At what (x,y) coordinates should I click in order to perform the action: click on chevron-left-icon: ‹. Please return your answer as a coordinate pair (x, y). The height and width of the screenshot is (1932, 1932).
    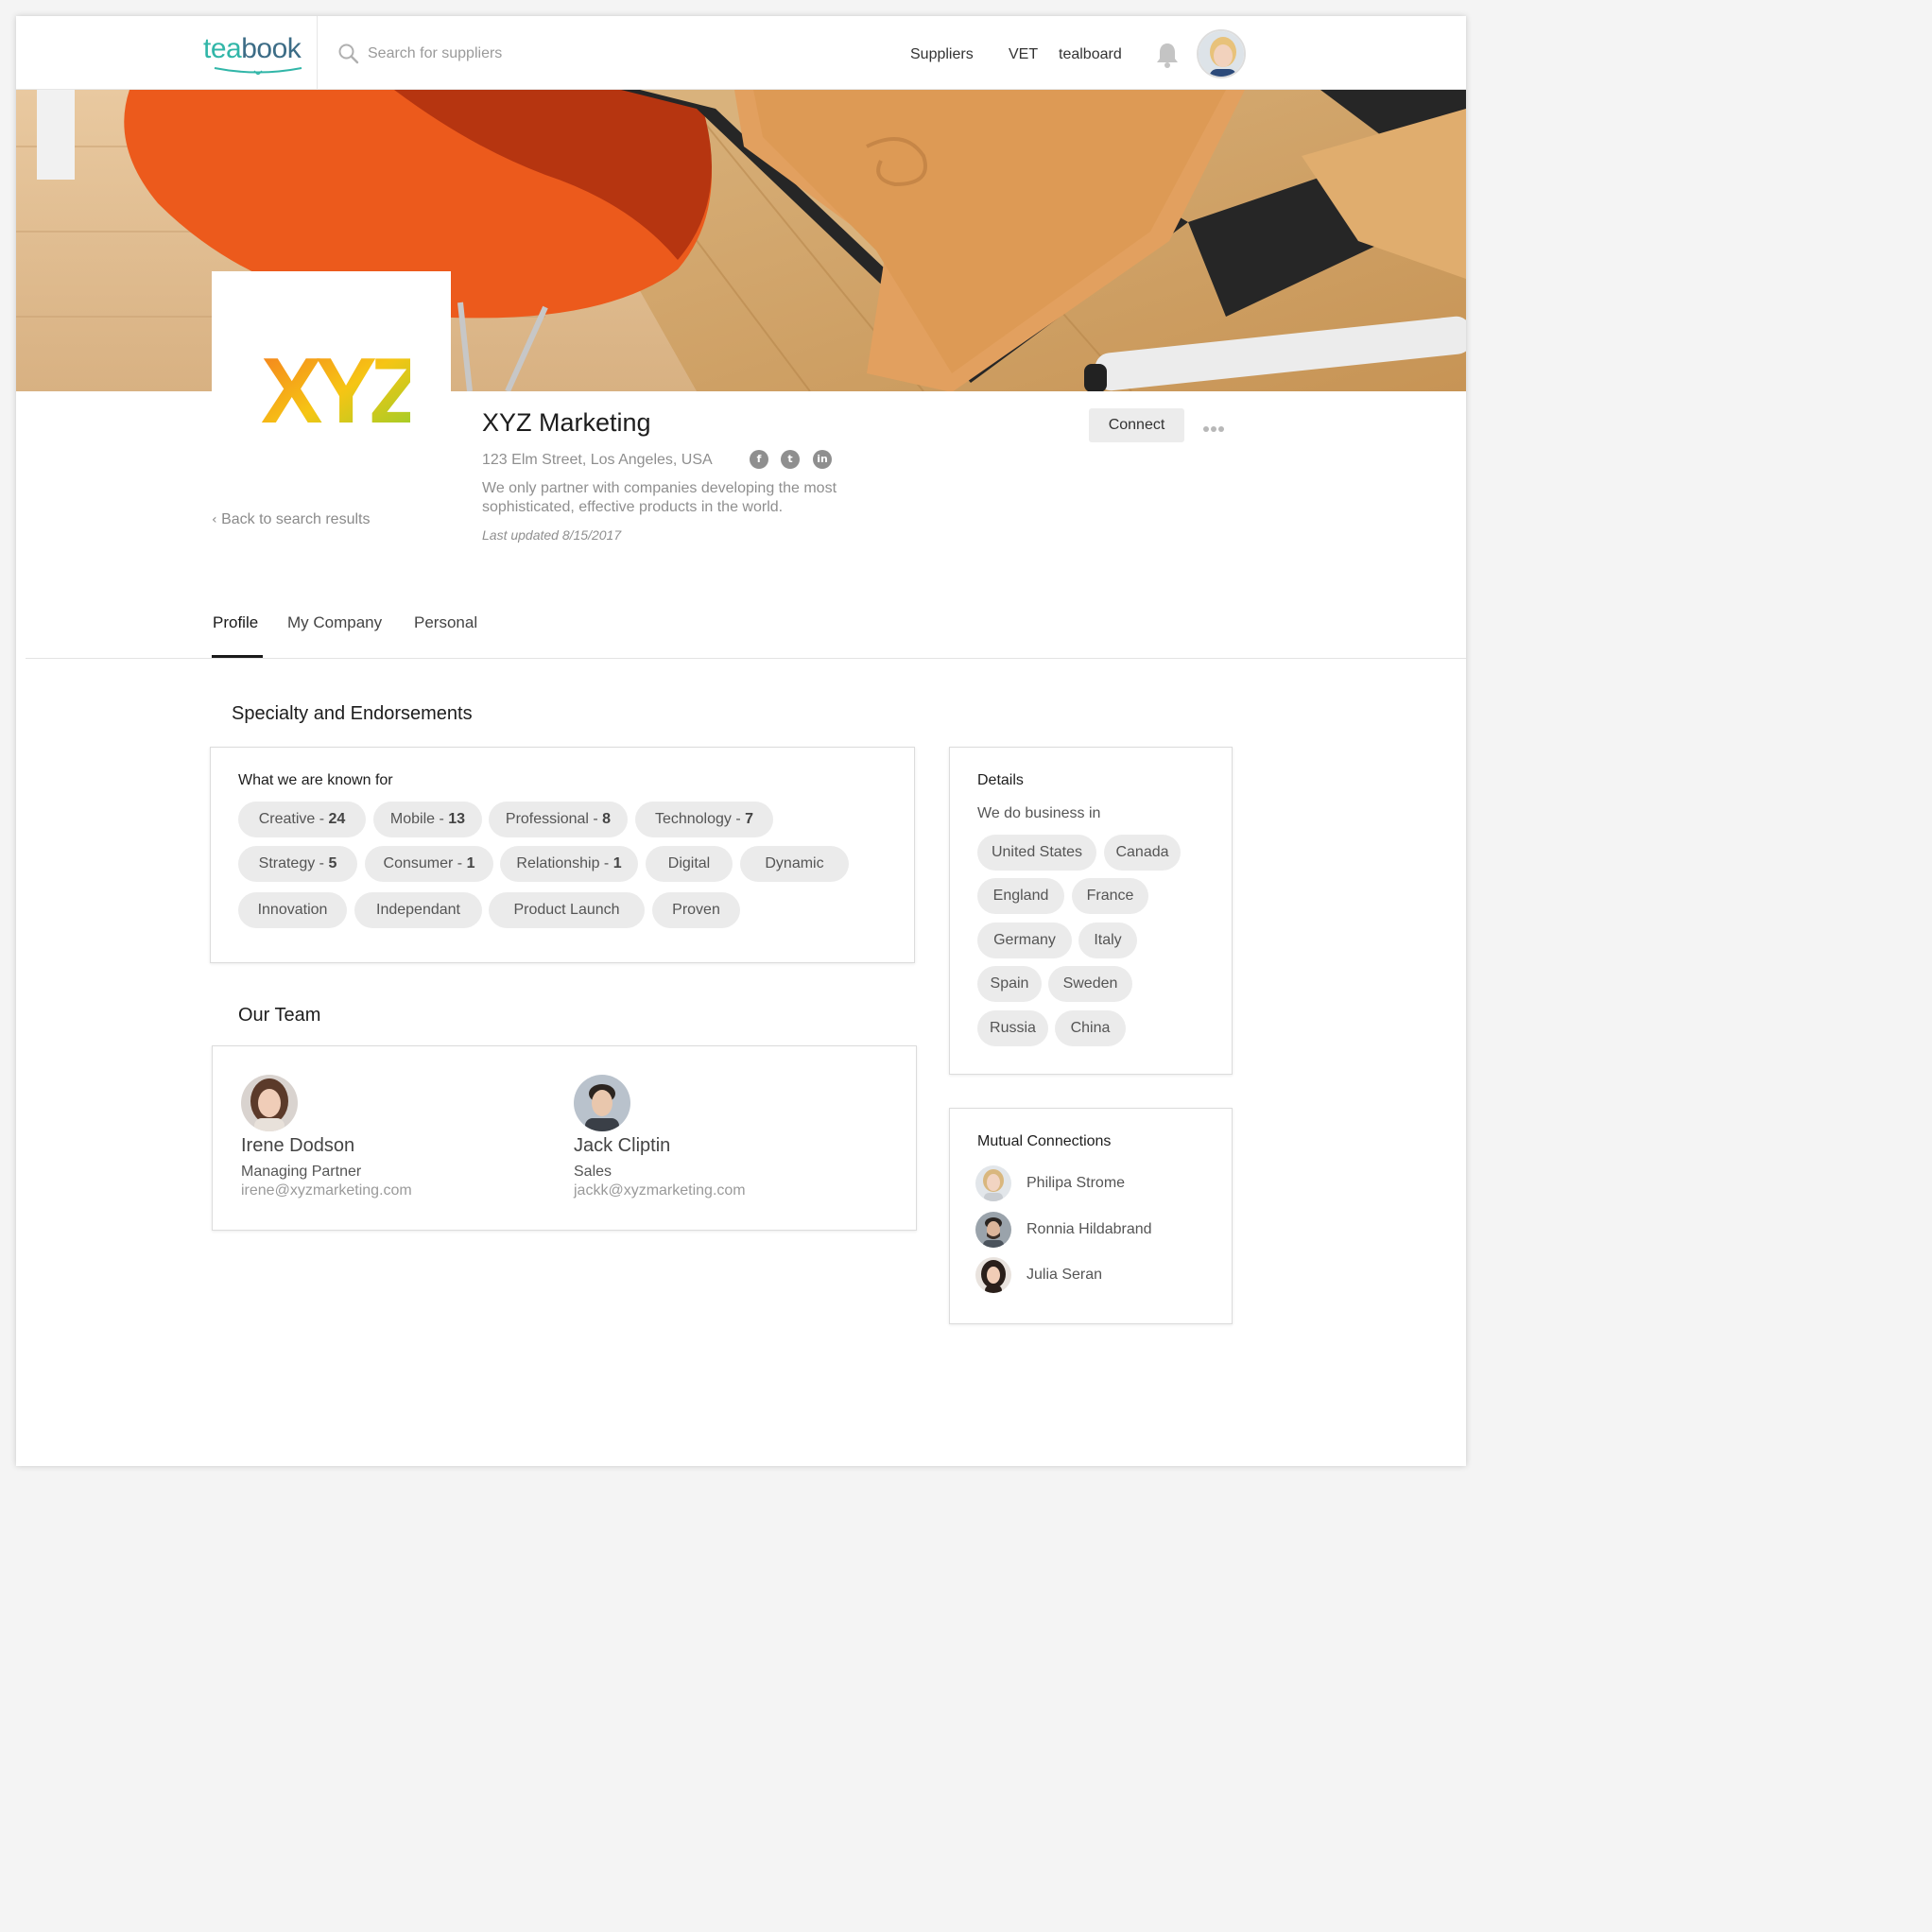
    Looking at the image, I should click on (214, 519).